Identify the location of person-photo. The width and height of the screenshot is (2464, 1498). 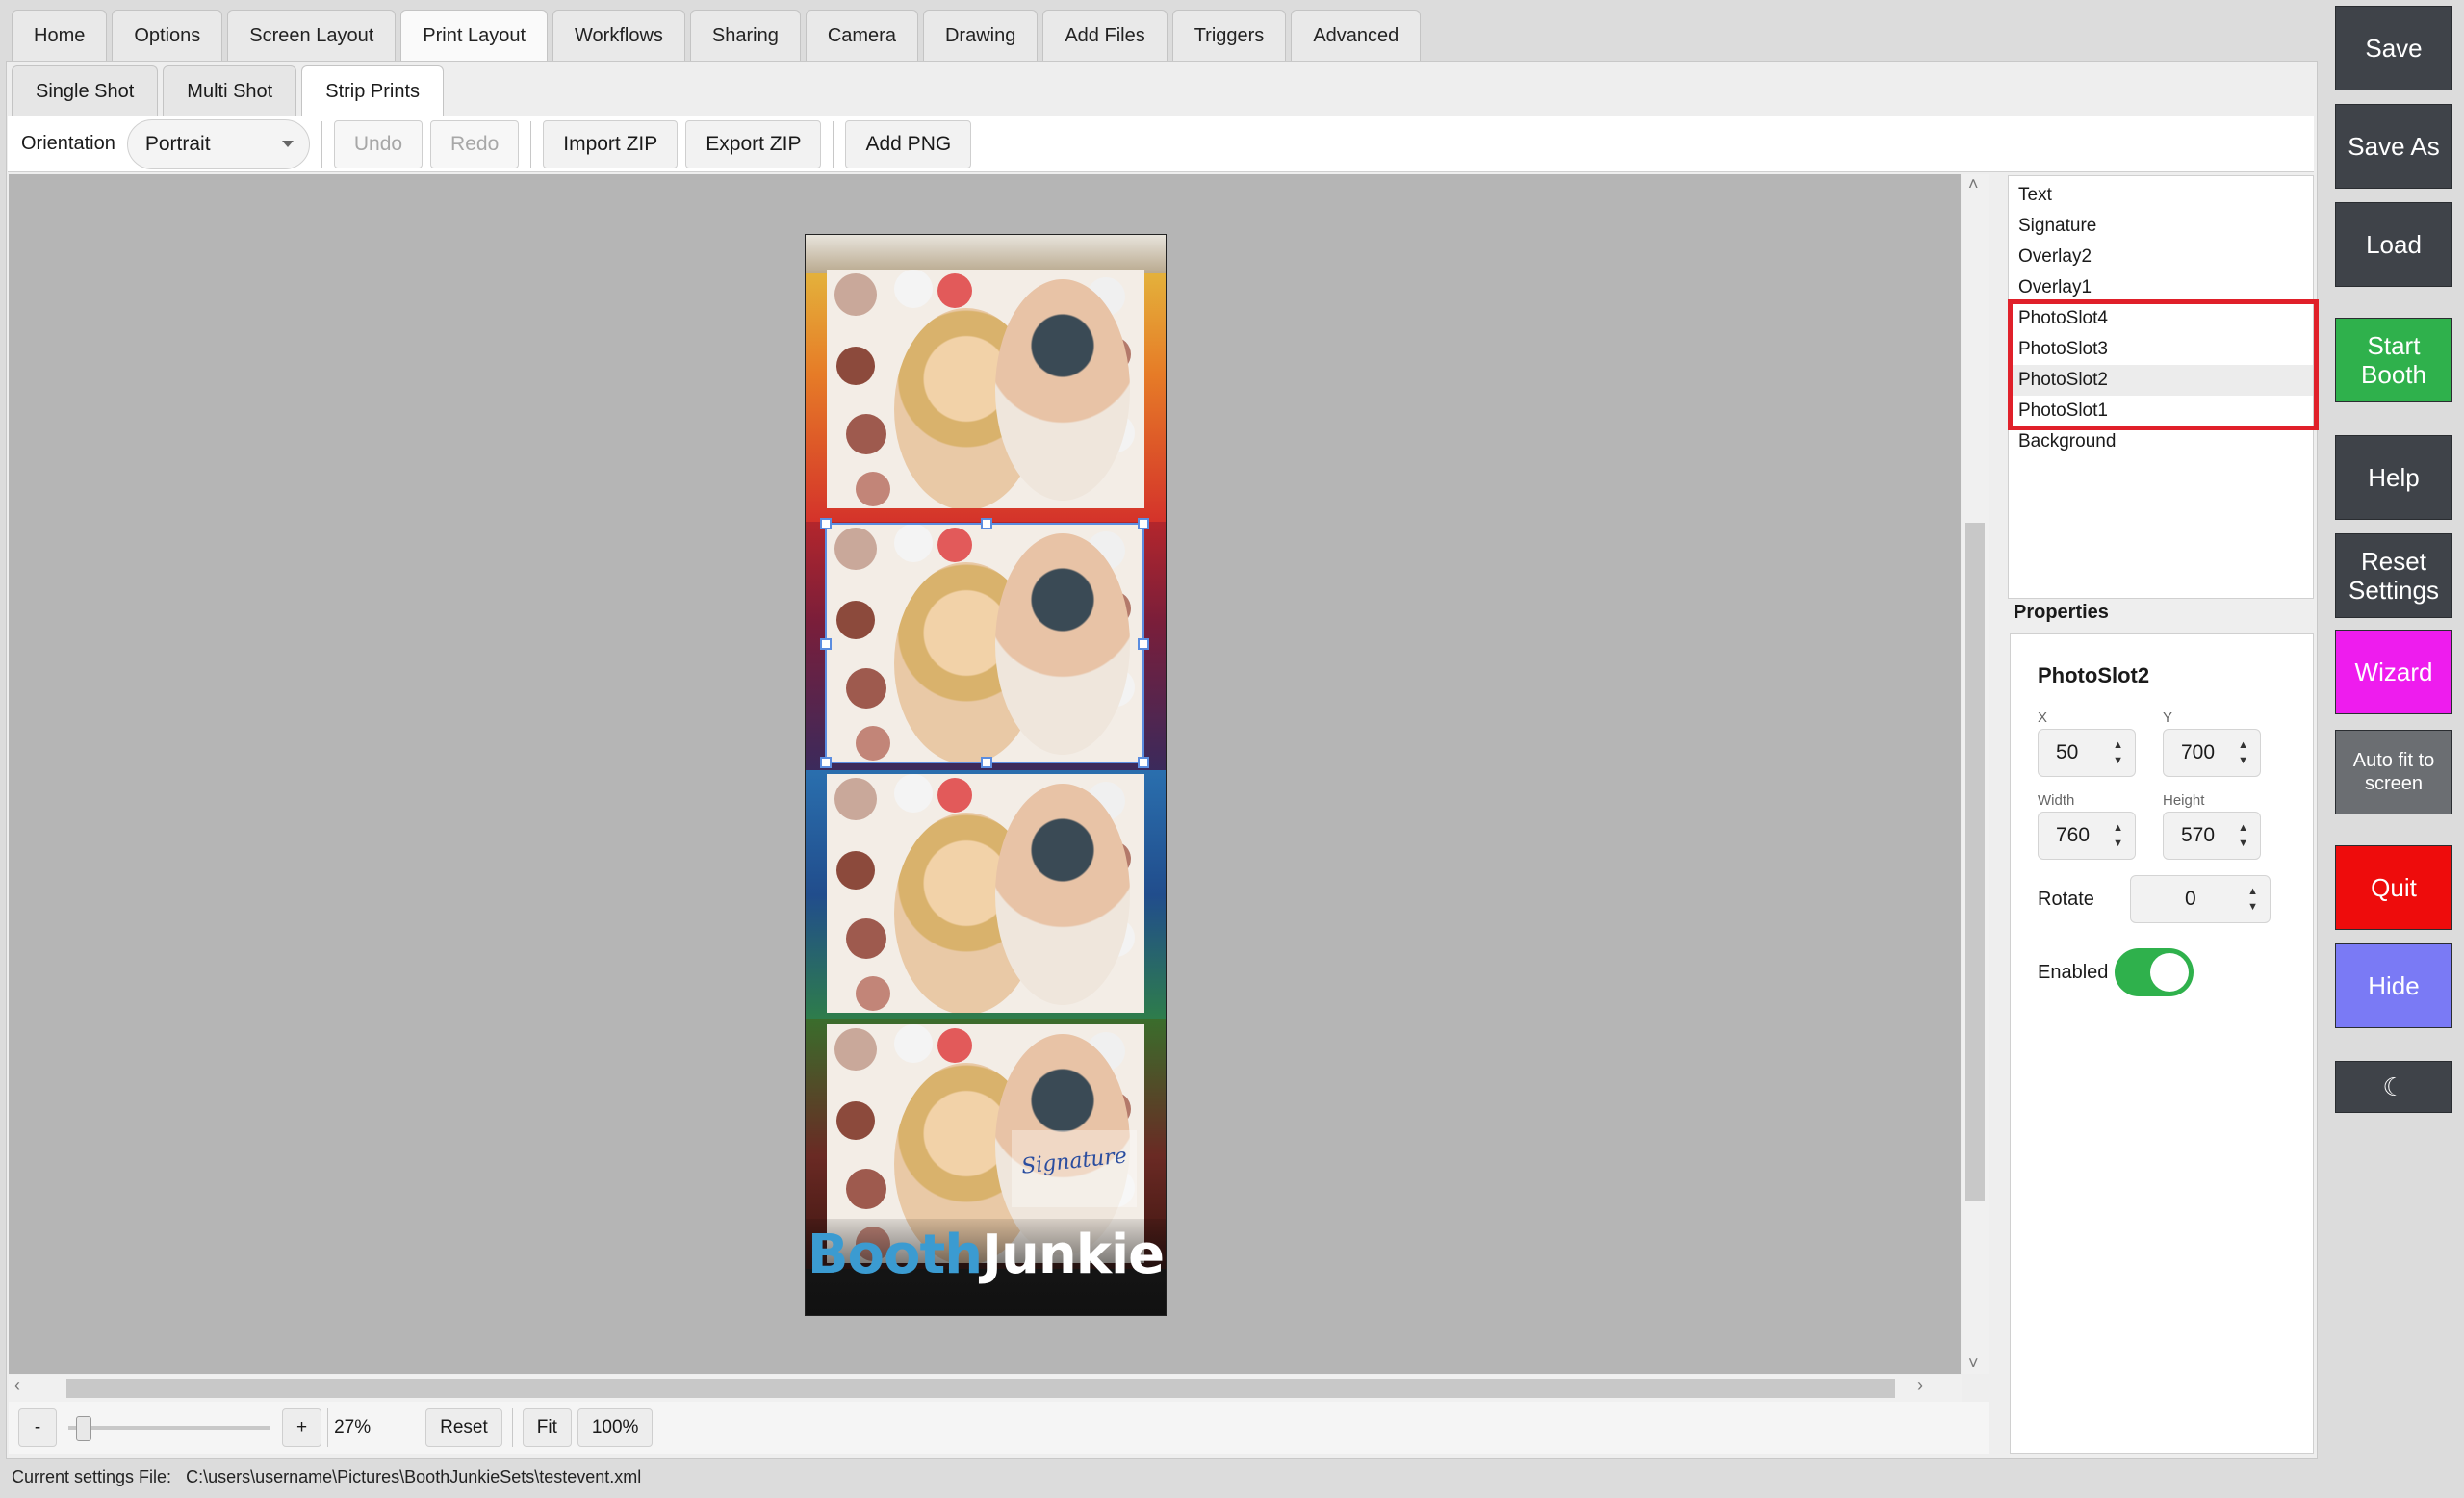
(1062, 894).